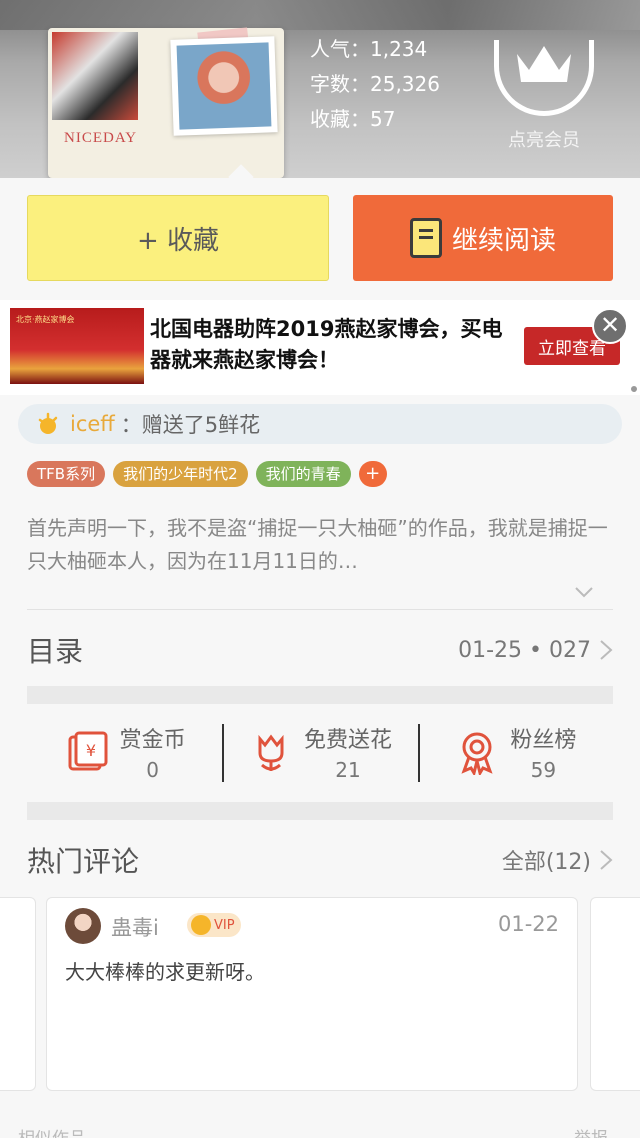 Image resolution: width=640 pixels, height=1138 pixels. What do you see at coordinates (135, 927) in the screenshot?
I see `comment-user: 蛊毒i` at bounding box center [135, 927].